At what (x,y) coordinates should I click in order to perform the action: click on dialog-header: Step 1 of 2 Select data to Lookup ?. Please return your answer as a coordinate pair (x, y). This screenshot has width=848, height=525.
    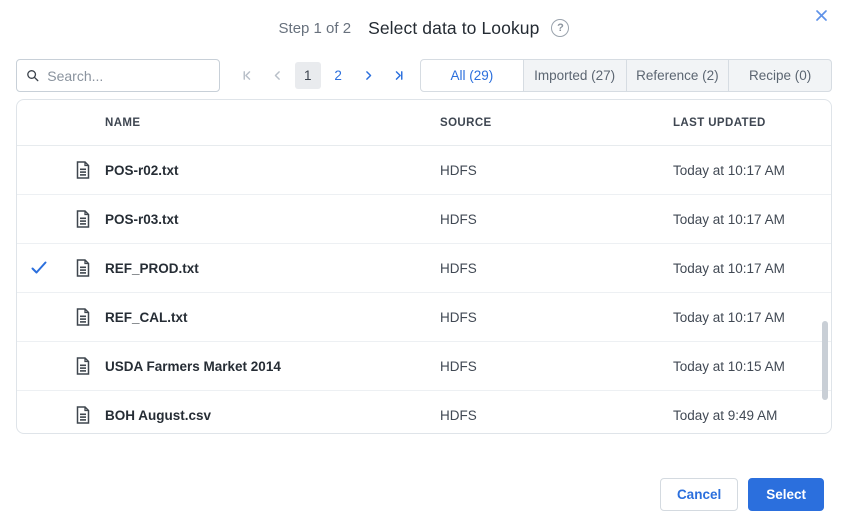
    Looking at the image, I should click on (424, 21).